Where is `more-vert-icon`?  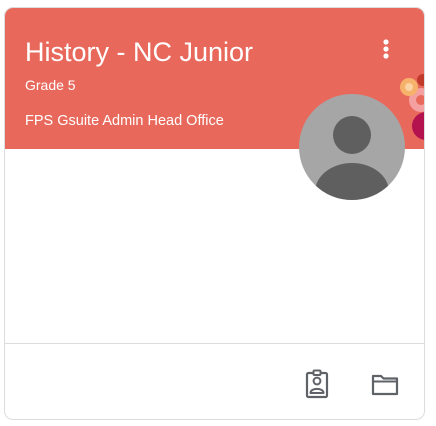
more-vert-icon is located at coordinates (386, 49).